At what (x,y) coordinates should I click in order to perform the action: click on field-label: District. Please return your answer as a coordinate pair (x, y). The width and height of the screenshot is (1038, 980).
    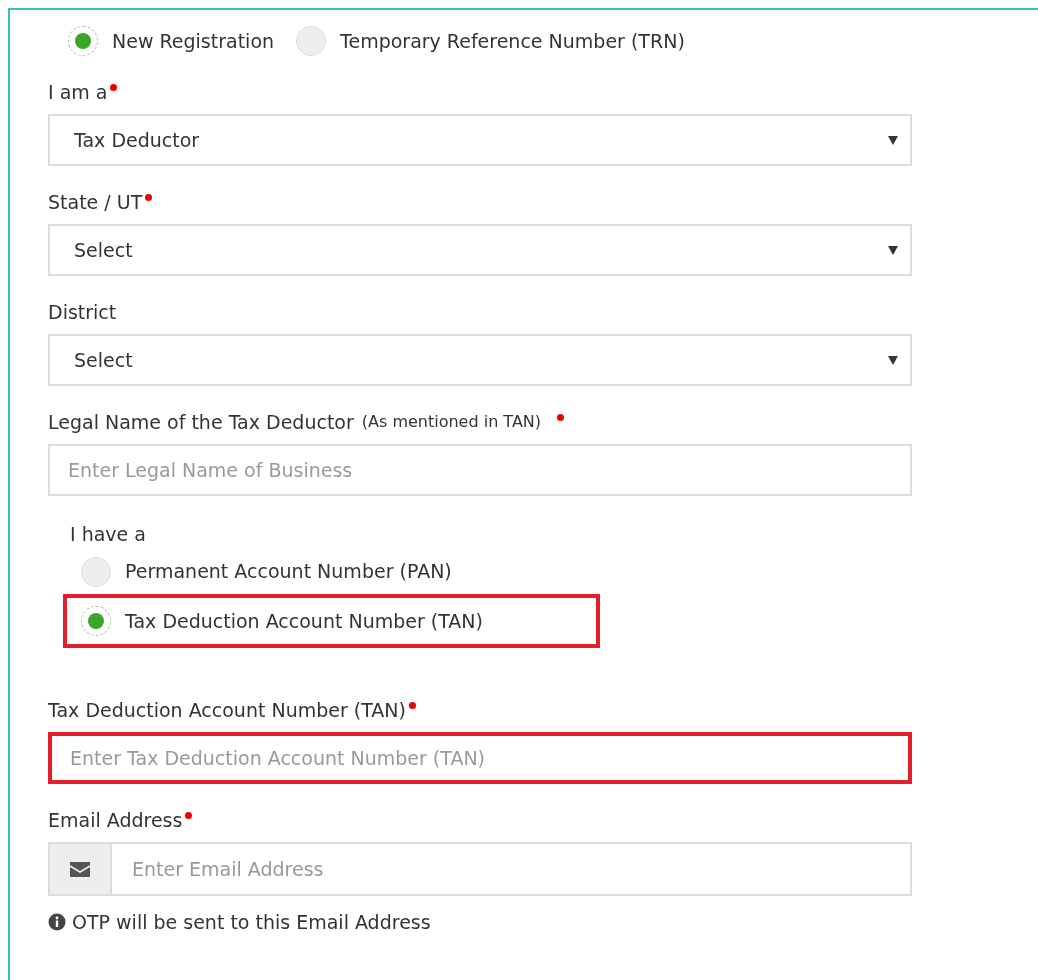
    Looking at the image, I should click on (82, 312).